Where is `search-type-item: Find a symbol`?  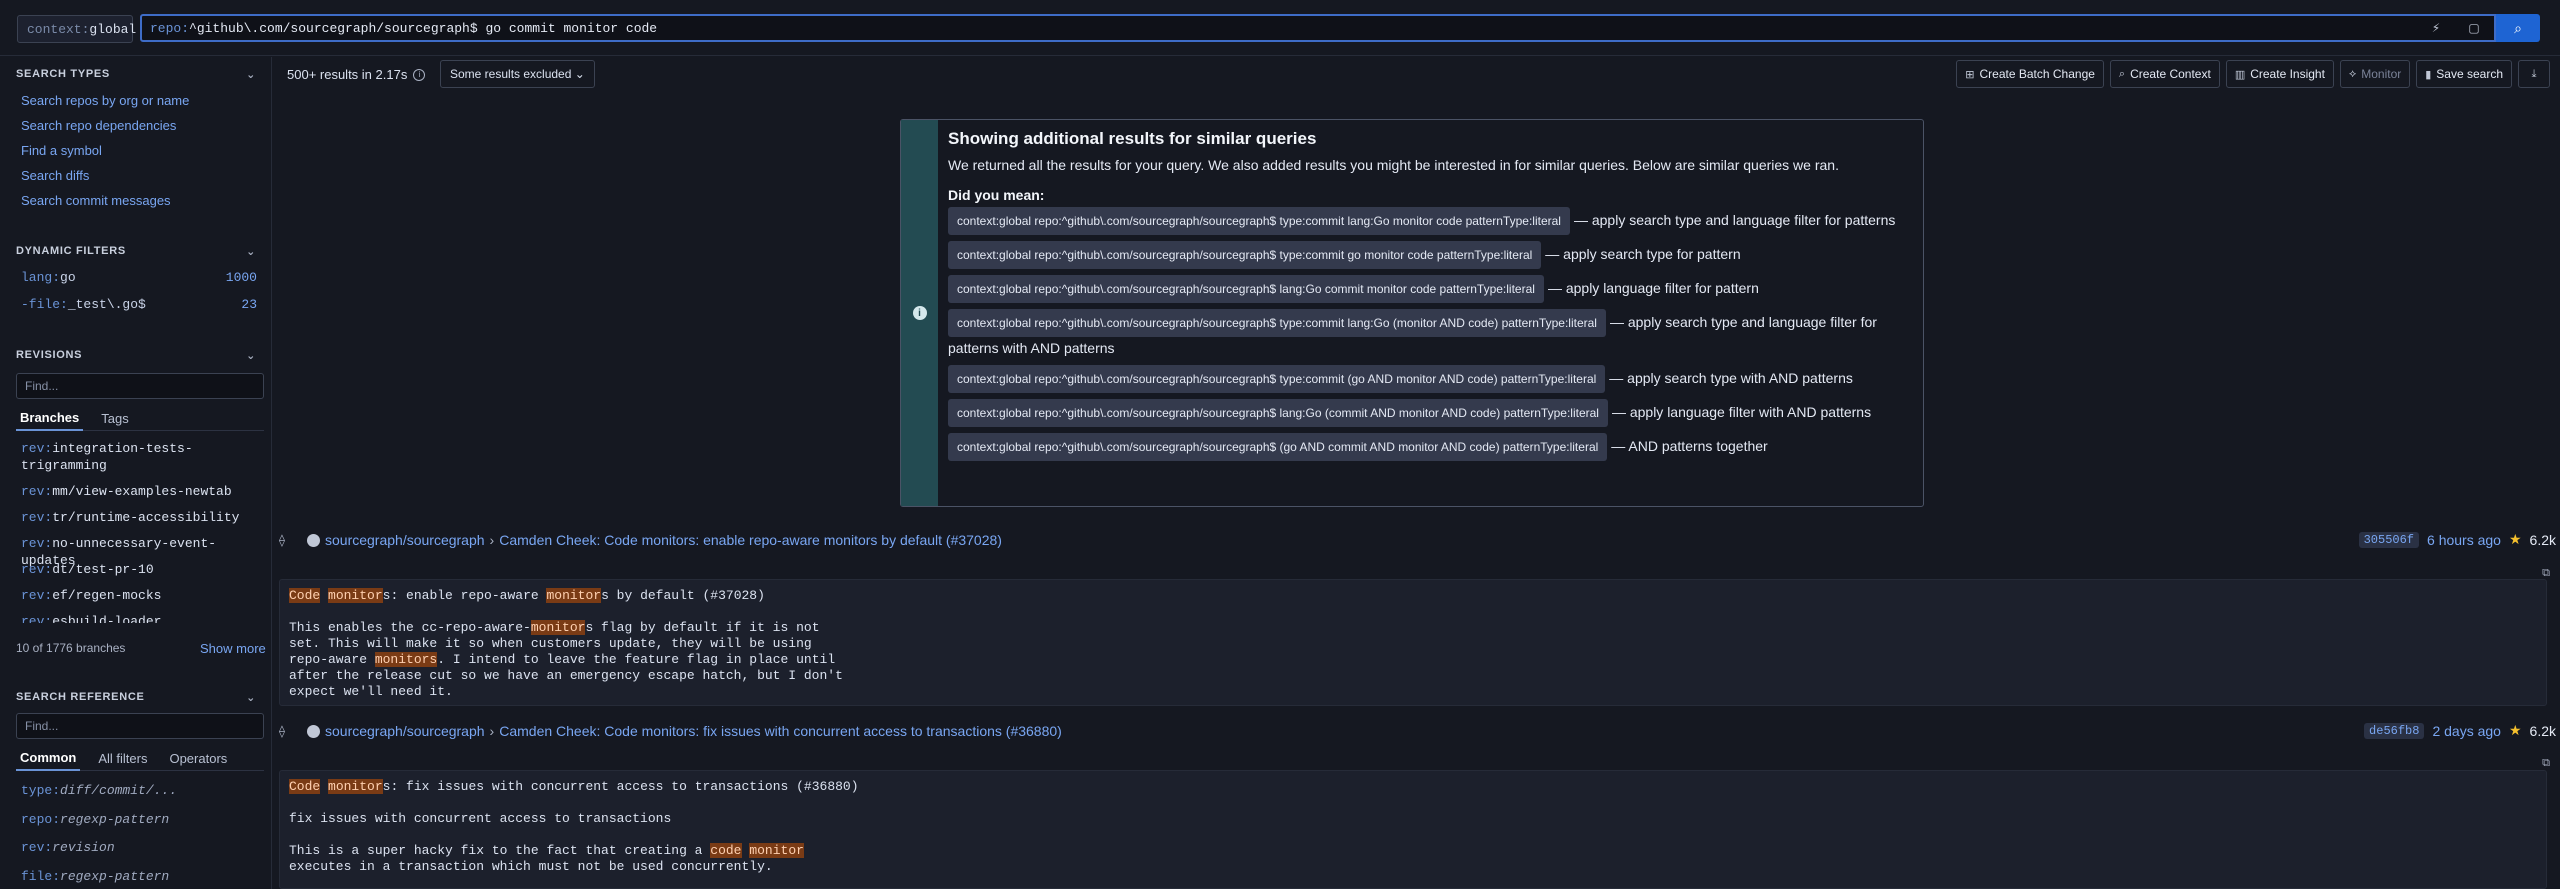 search-type-item: Find a symbol is located at coordinates (61, 150).